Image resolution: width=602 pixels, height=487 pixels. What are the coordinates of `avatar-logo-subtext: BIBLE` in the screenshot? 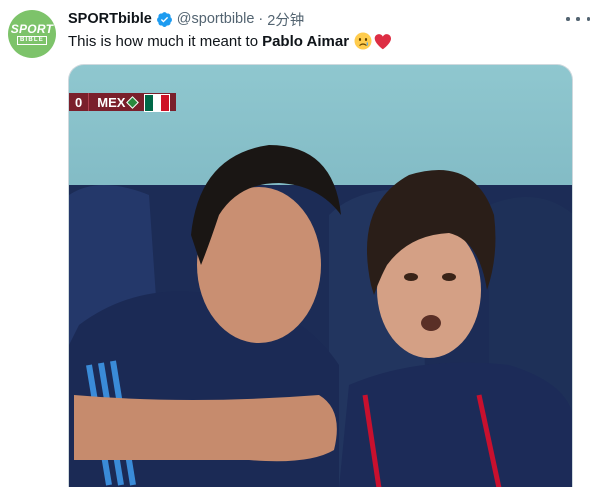 It's located at (32, 40).